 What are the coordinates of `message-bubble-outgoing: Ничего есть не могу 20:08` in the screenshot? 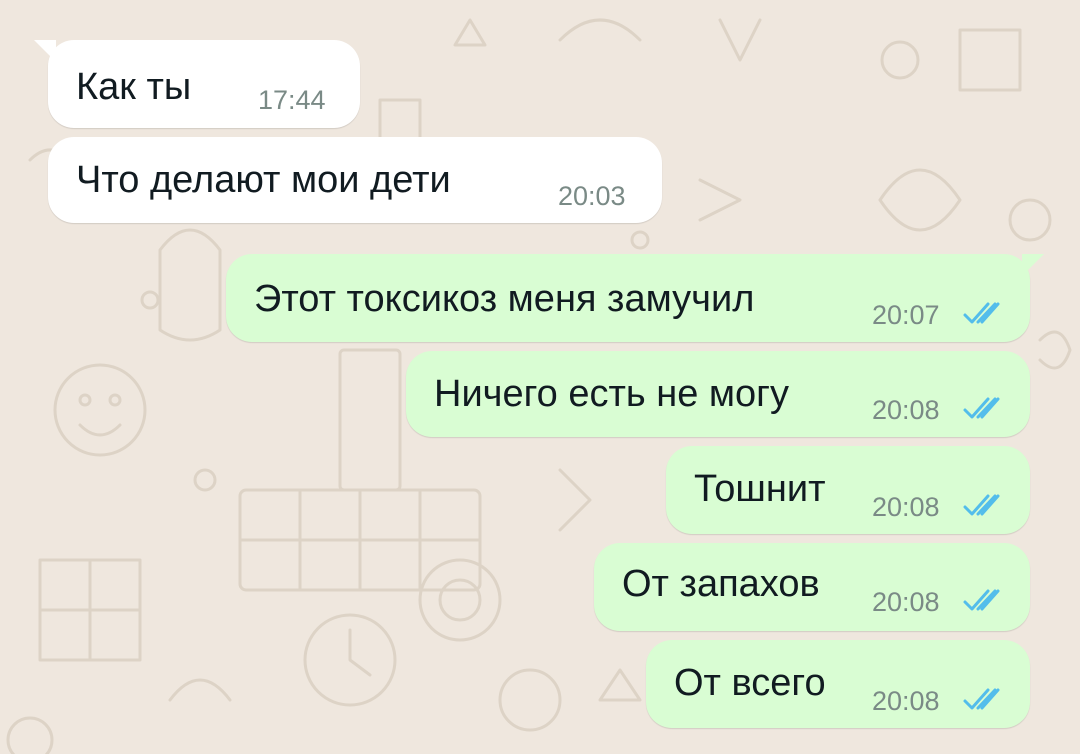 It's located at (718, 394).